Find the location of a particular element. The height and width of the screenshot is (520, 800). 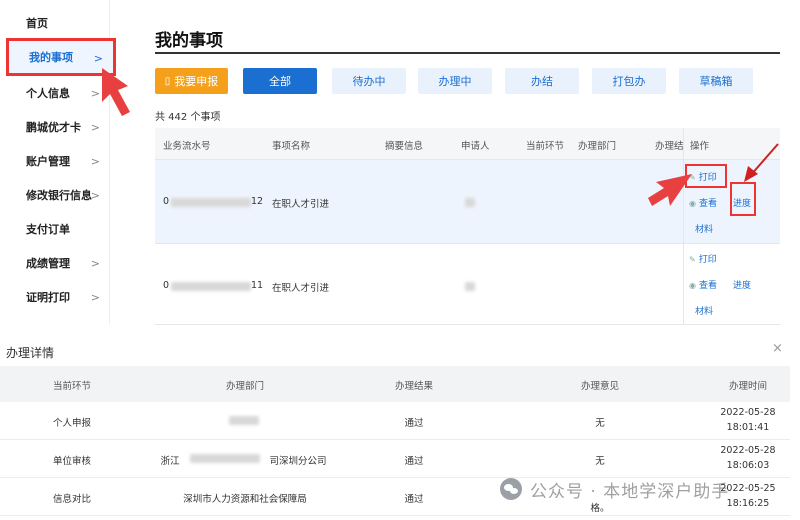

sidebar-item-scores: 成绩管理 > is located at coordinates (55, 263).